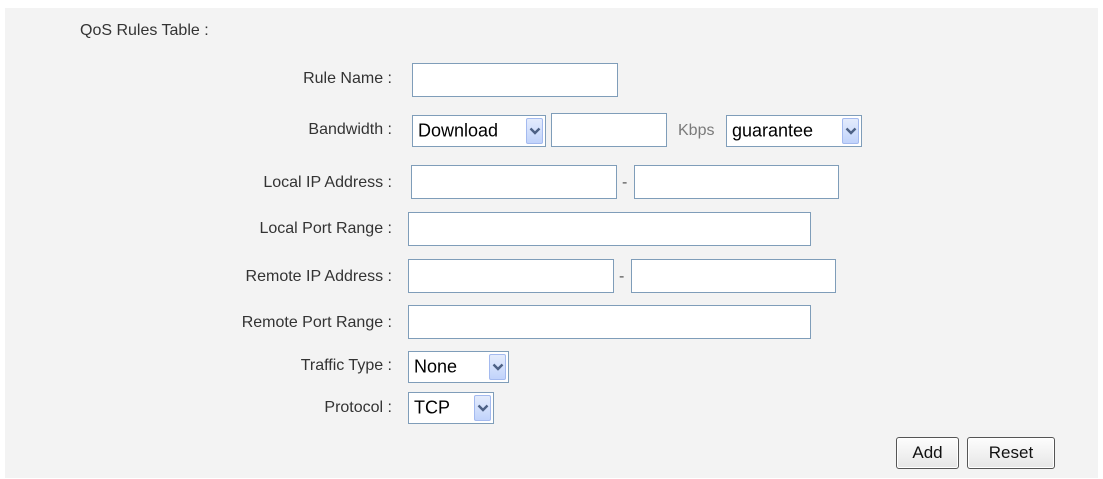  Describe the element at coordinates (515, 80) in the screenshot. I see `rule-name-input` at that location.